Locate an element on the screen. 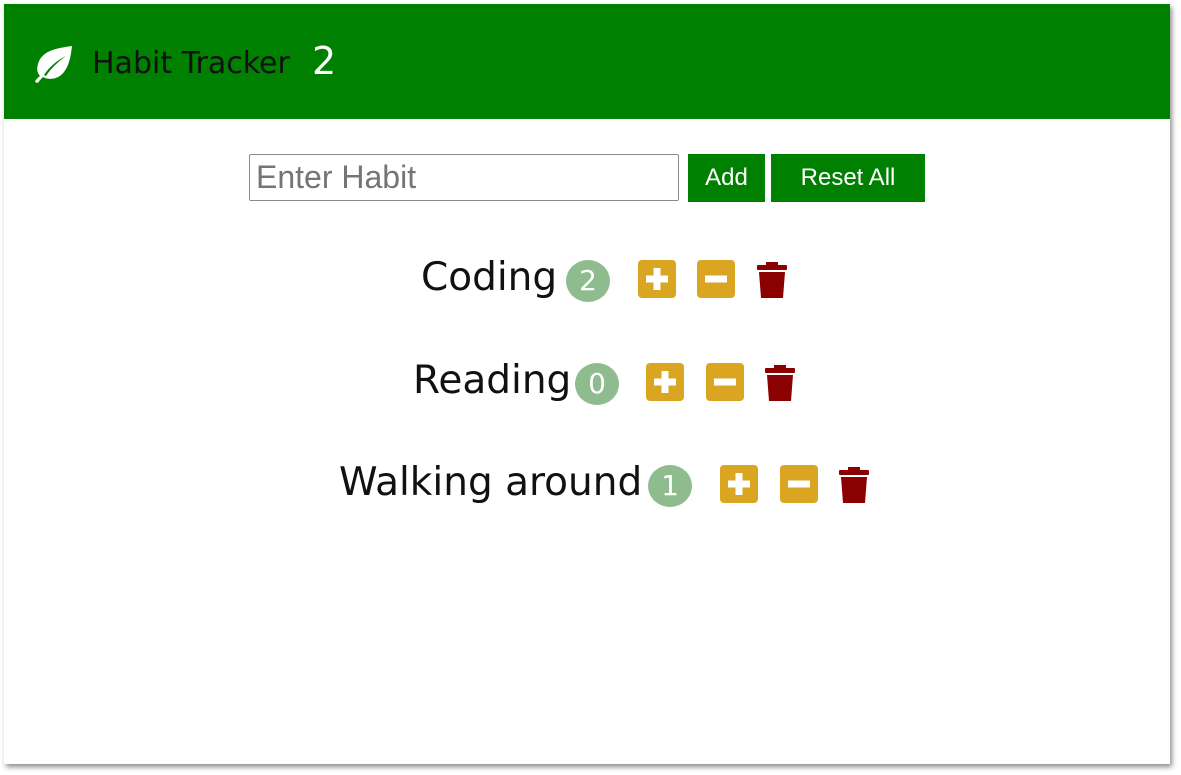  habit-name: Reading is located at coordinates (492, 380).